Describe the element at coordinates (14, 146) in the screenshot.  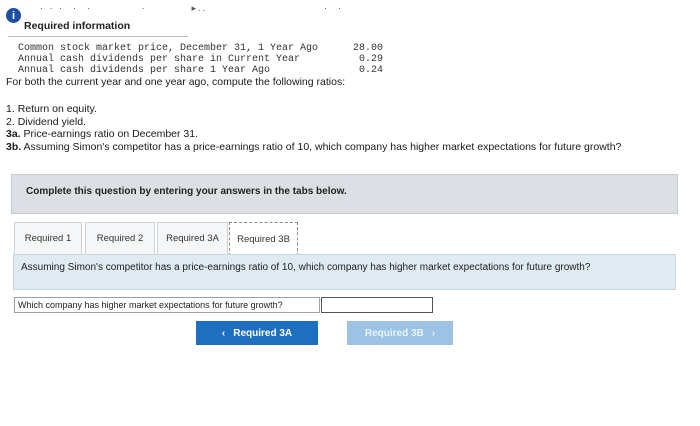
I see `question-number: 3b.` at that location.